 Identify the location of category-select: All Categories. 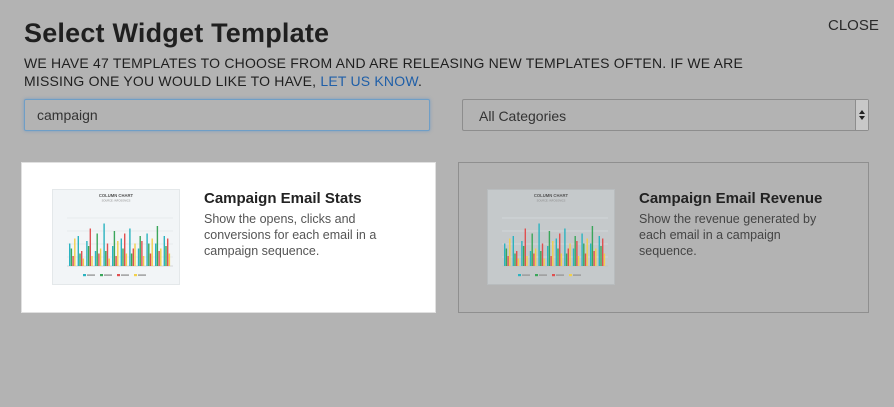
(665, 115).